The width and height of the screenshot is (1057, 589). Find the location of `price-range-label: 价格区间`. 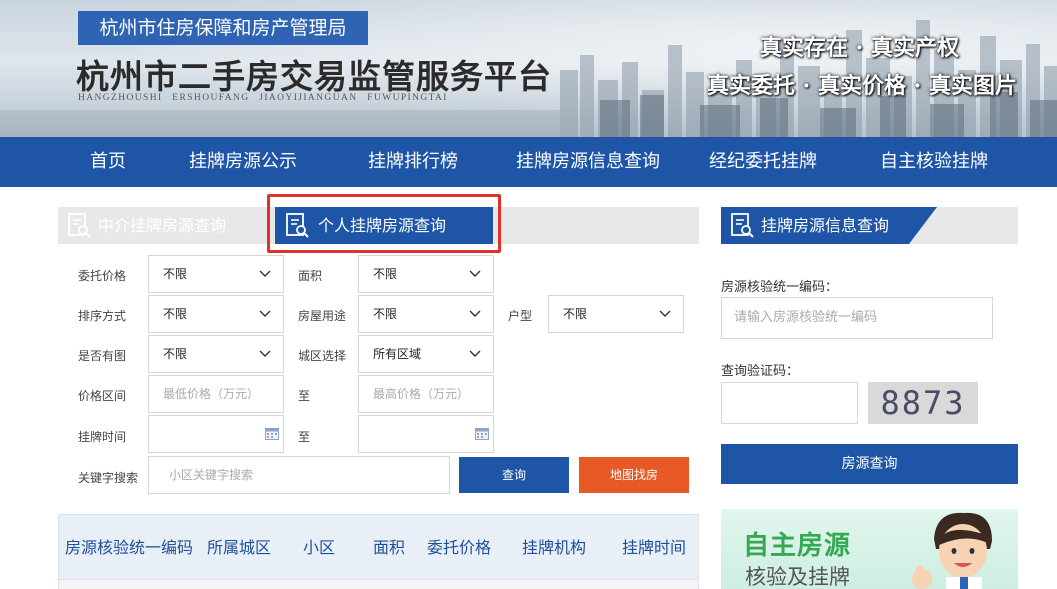

price-range-label: 价格区间 is located at coordinates (102, 396).